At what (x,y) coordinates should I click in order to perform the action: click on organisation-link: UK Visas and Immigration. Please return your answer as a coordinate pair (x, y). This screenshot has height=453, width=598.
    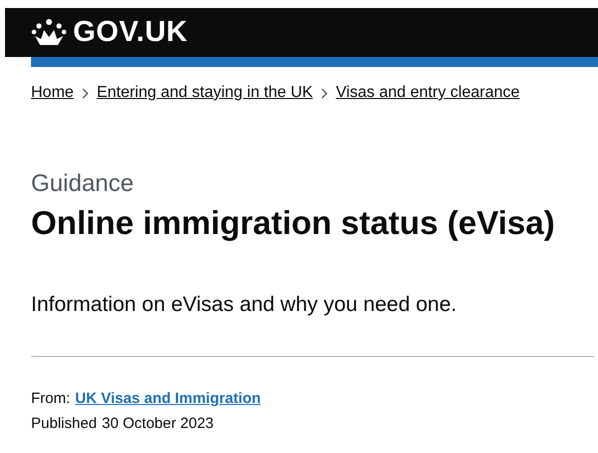
    Looking at the image, I should click on (168, 398).